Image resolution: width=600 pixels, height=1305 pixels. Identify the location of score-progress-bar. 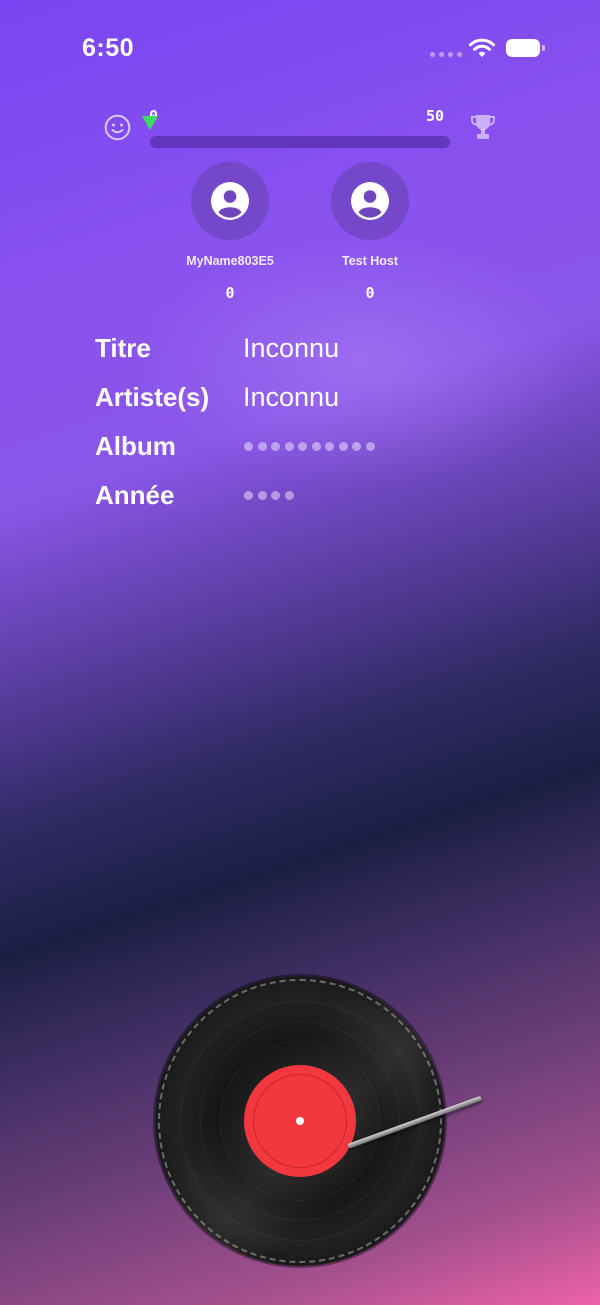
(300, 142).